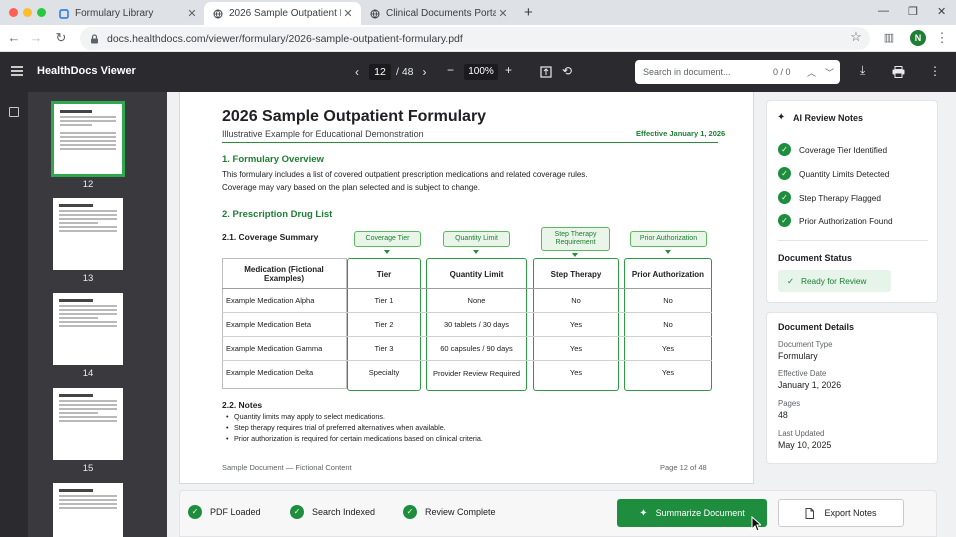 The image size is (956, 537). I want to click on status-badge: ✓ Ready for Review, so click(834, 281).